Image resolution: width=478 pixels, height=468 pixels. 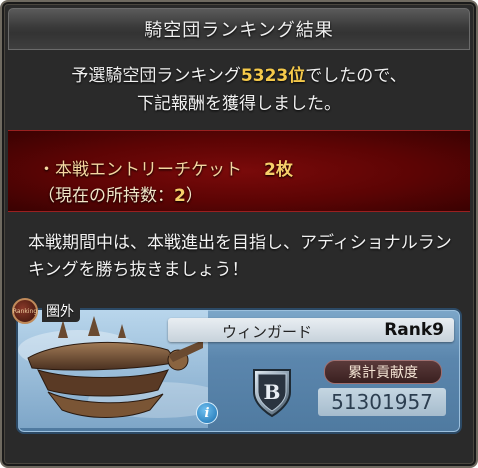 What do you see at coordinates (61, 311) in the screenshot?
I see `ranking-status: 圏外` at bounding box center [61, 311].